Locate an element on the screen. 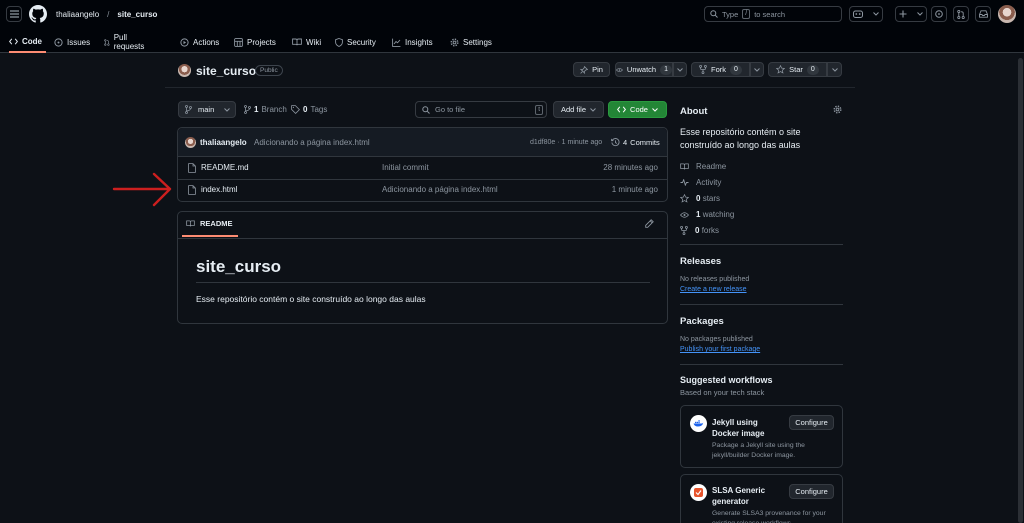 This screenshot has width=1024, height=523. stars-link: 0 stars is located at coordinates (700, 198).